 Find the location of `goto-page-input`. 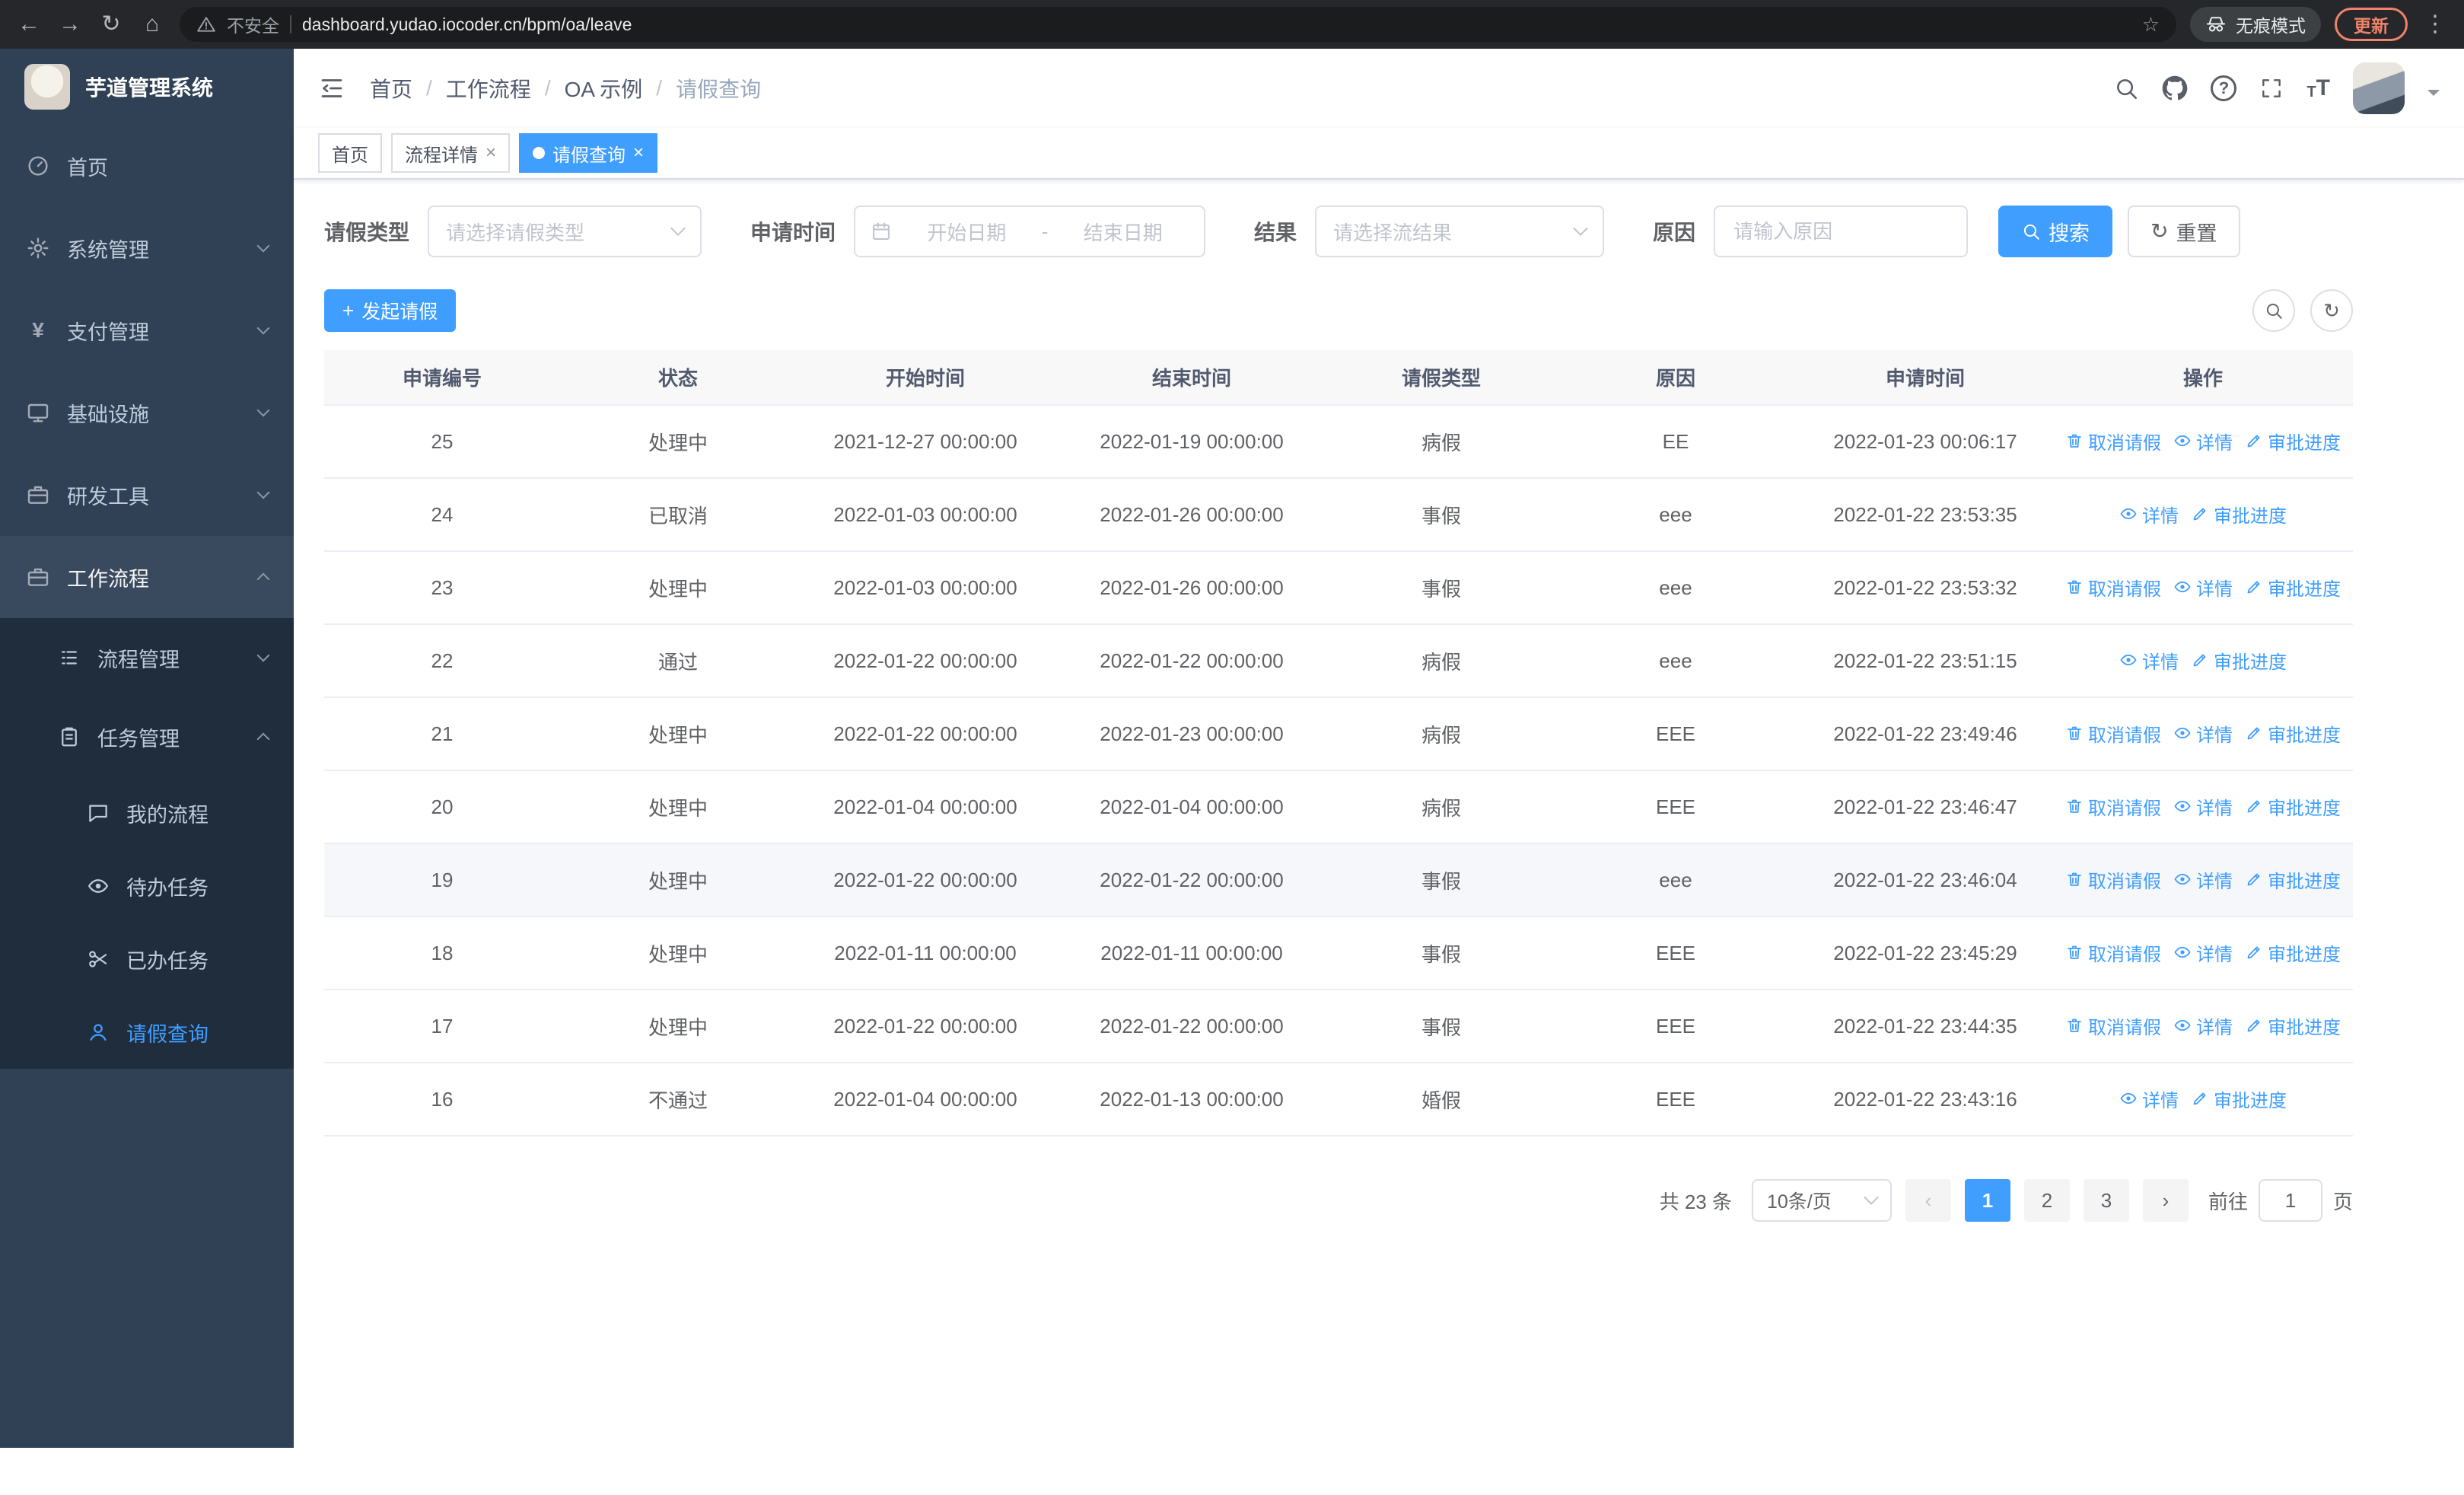

goto-page-input is located at coordinates (2290, 1200).